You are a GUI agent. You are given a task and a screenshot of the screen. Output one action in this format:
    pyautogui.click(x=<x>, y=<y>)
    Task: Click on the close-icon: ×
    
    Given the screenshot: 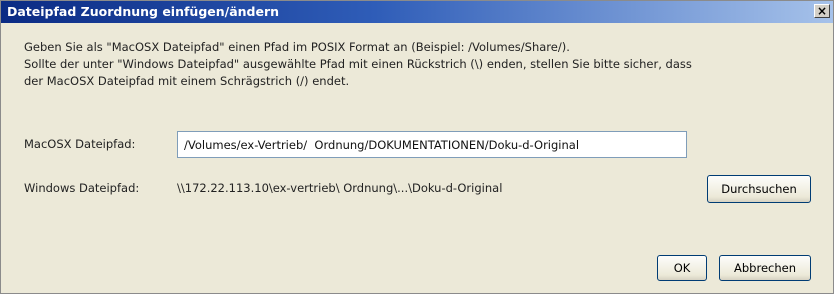 What is the action you would take?
    pyautogui.click(x=822, y=11)
    